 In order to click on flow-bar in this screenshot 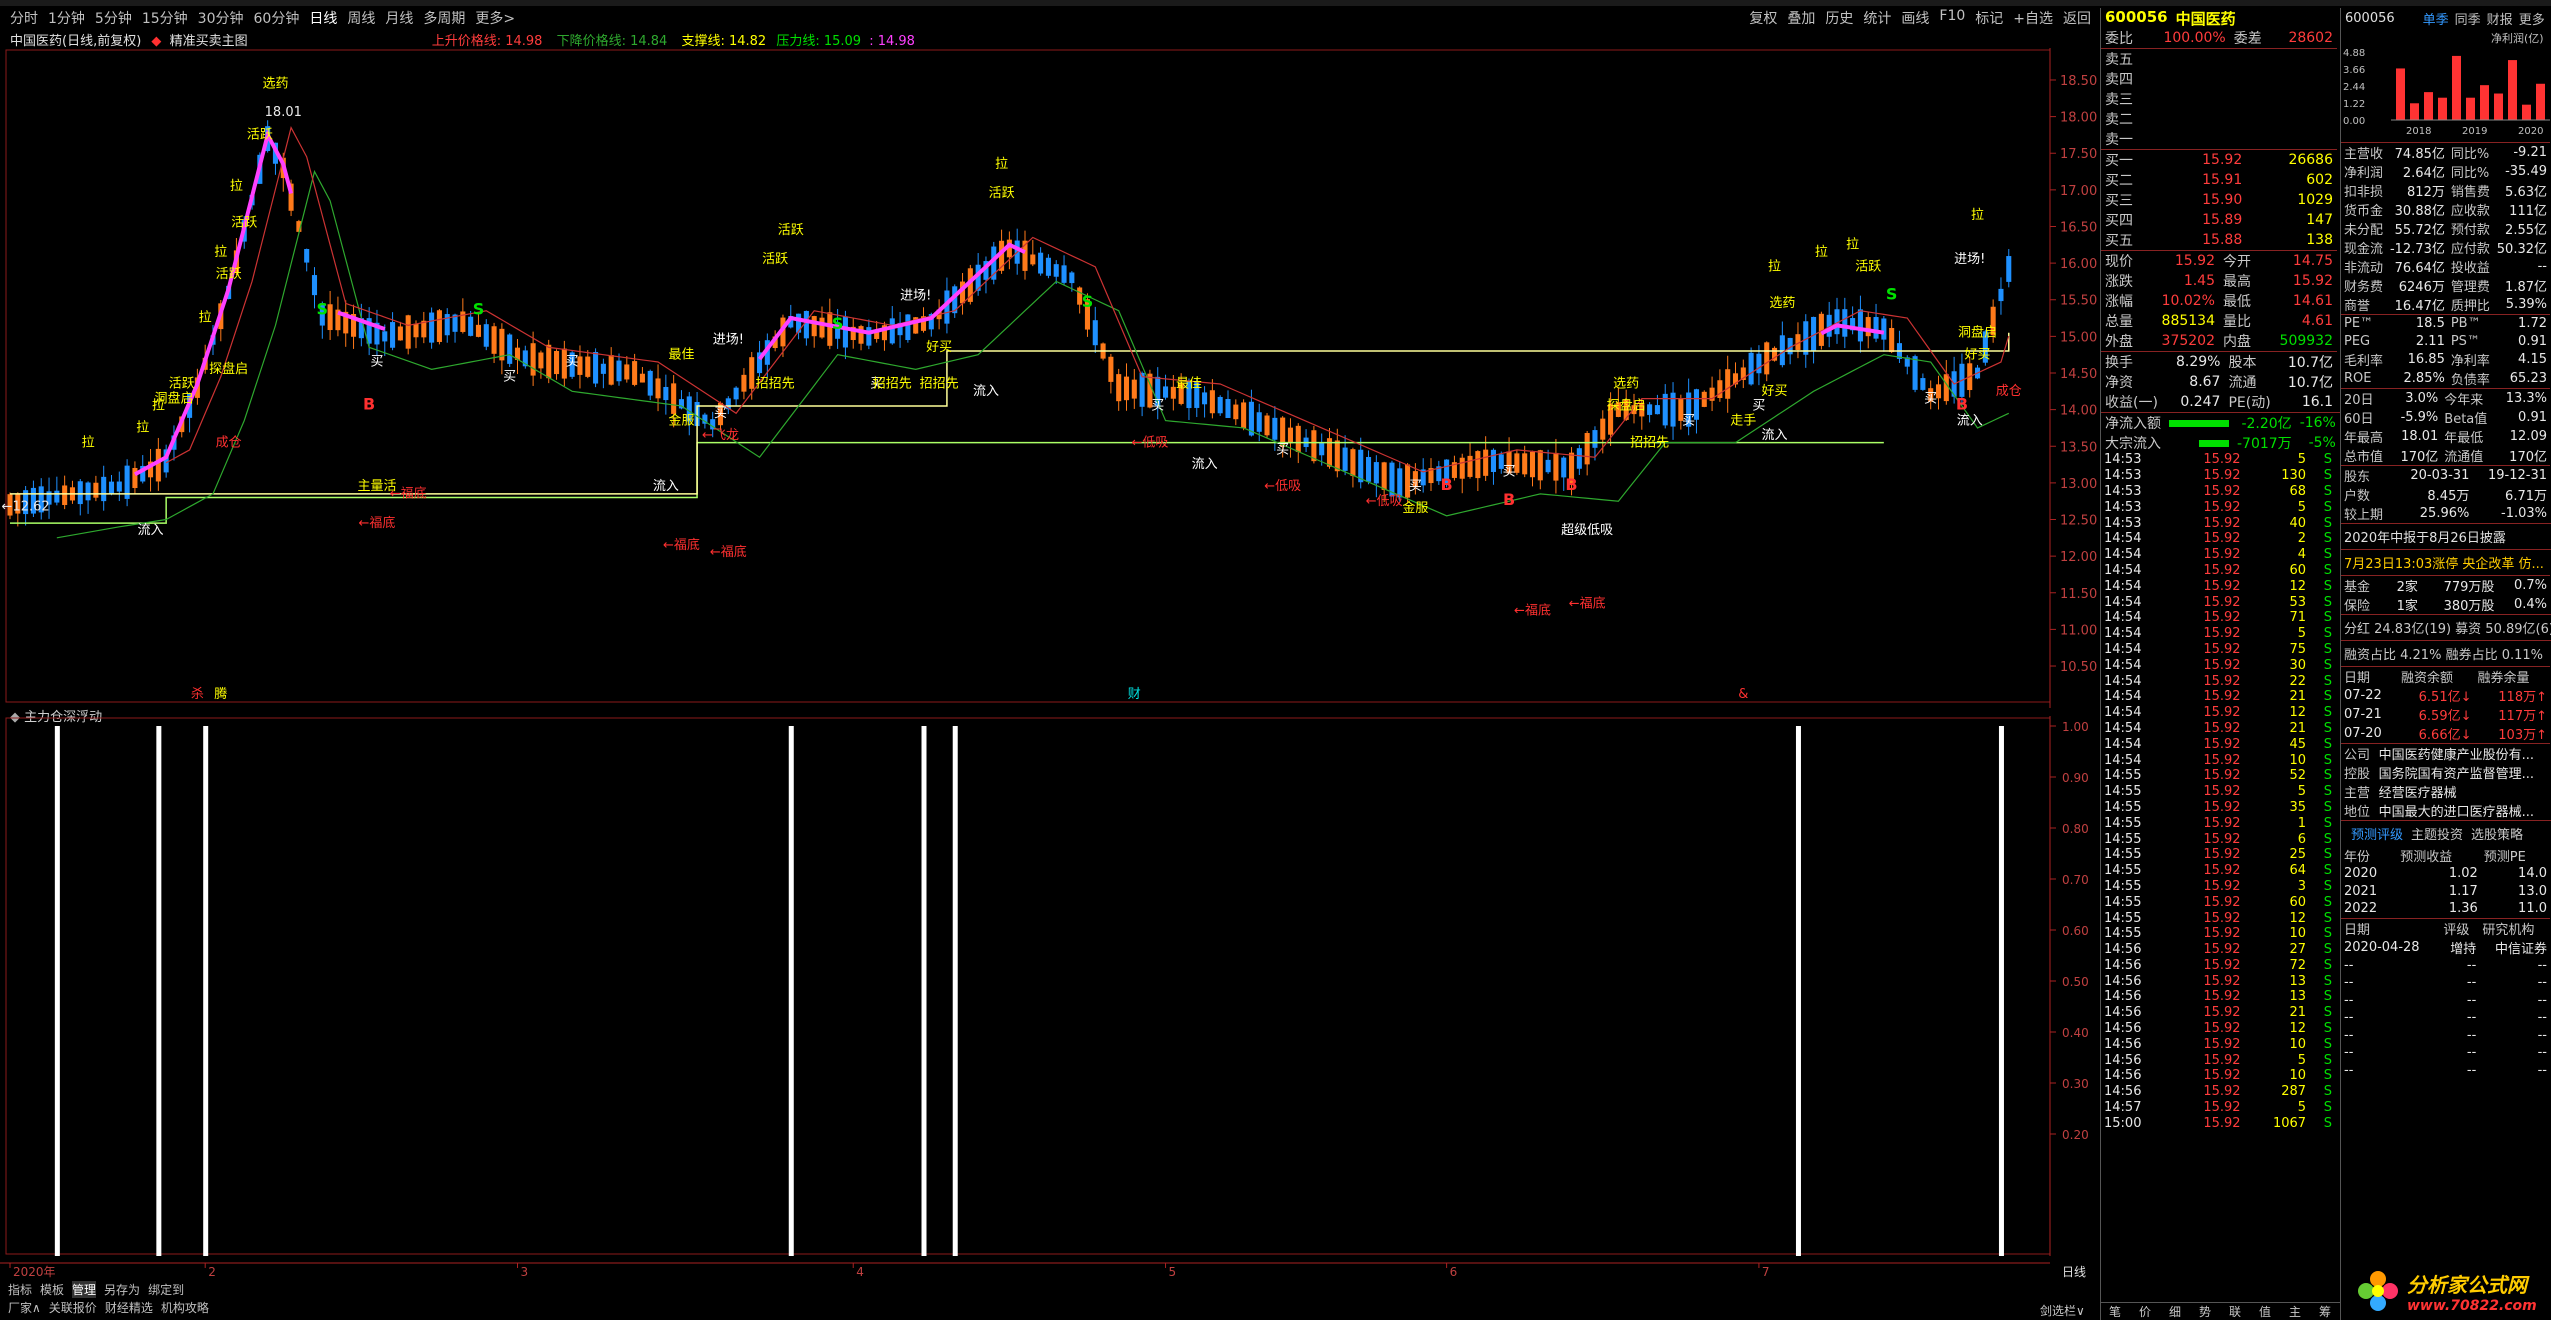, I will do `click(2214, 443)`.